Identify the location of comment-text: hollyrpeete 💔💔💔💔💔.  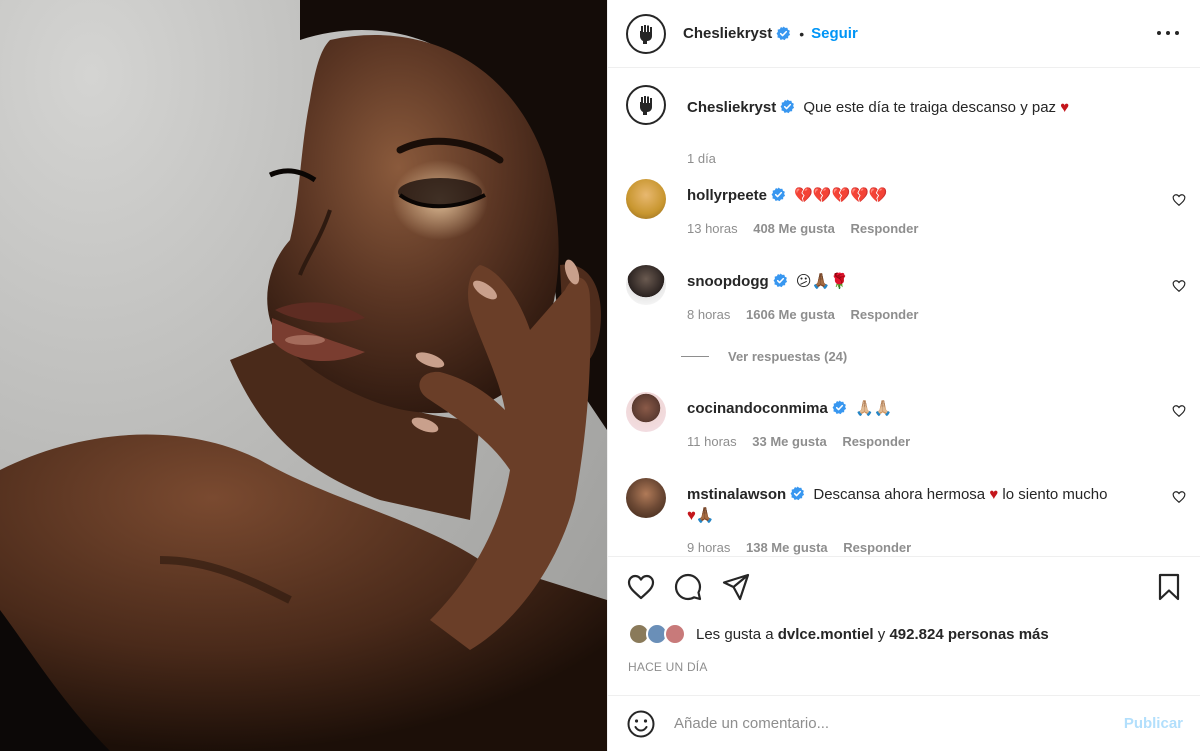
(922, 195).